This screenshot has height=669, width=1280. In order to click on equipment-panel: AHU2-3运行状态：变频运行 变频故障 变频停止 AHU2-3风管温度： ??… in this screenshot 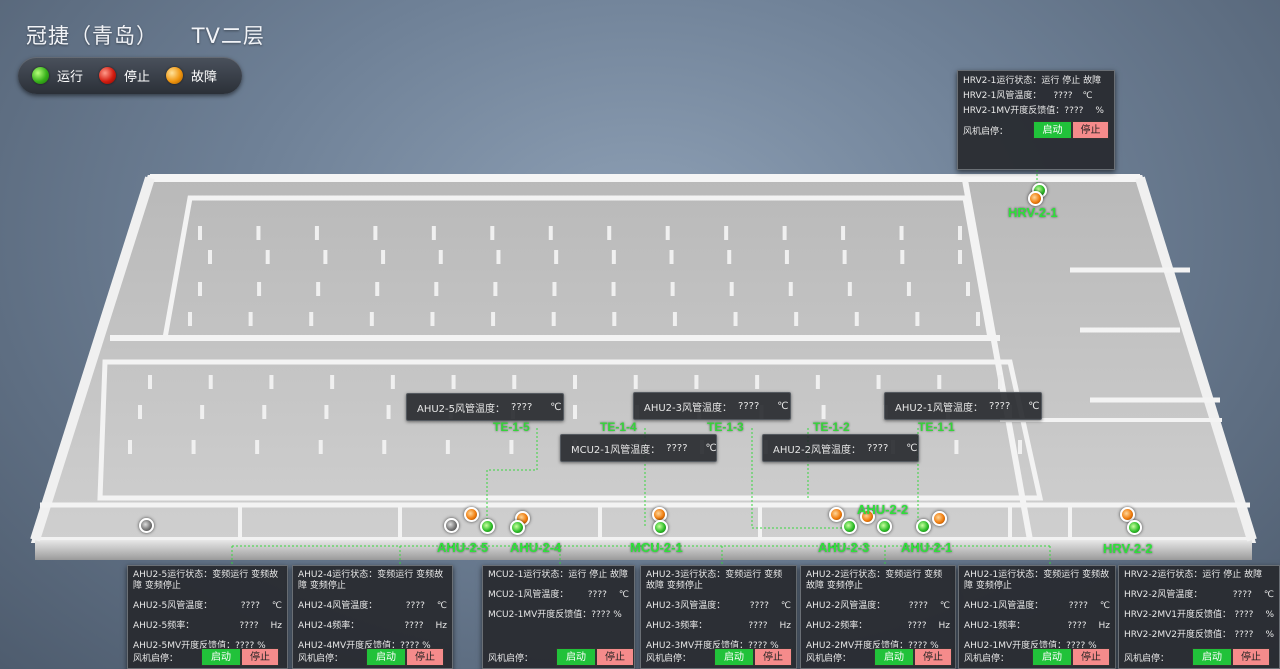, I will do `click(718, 617)`.